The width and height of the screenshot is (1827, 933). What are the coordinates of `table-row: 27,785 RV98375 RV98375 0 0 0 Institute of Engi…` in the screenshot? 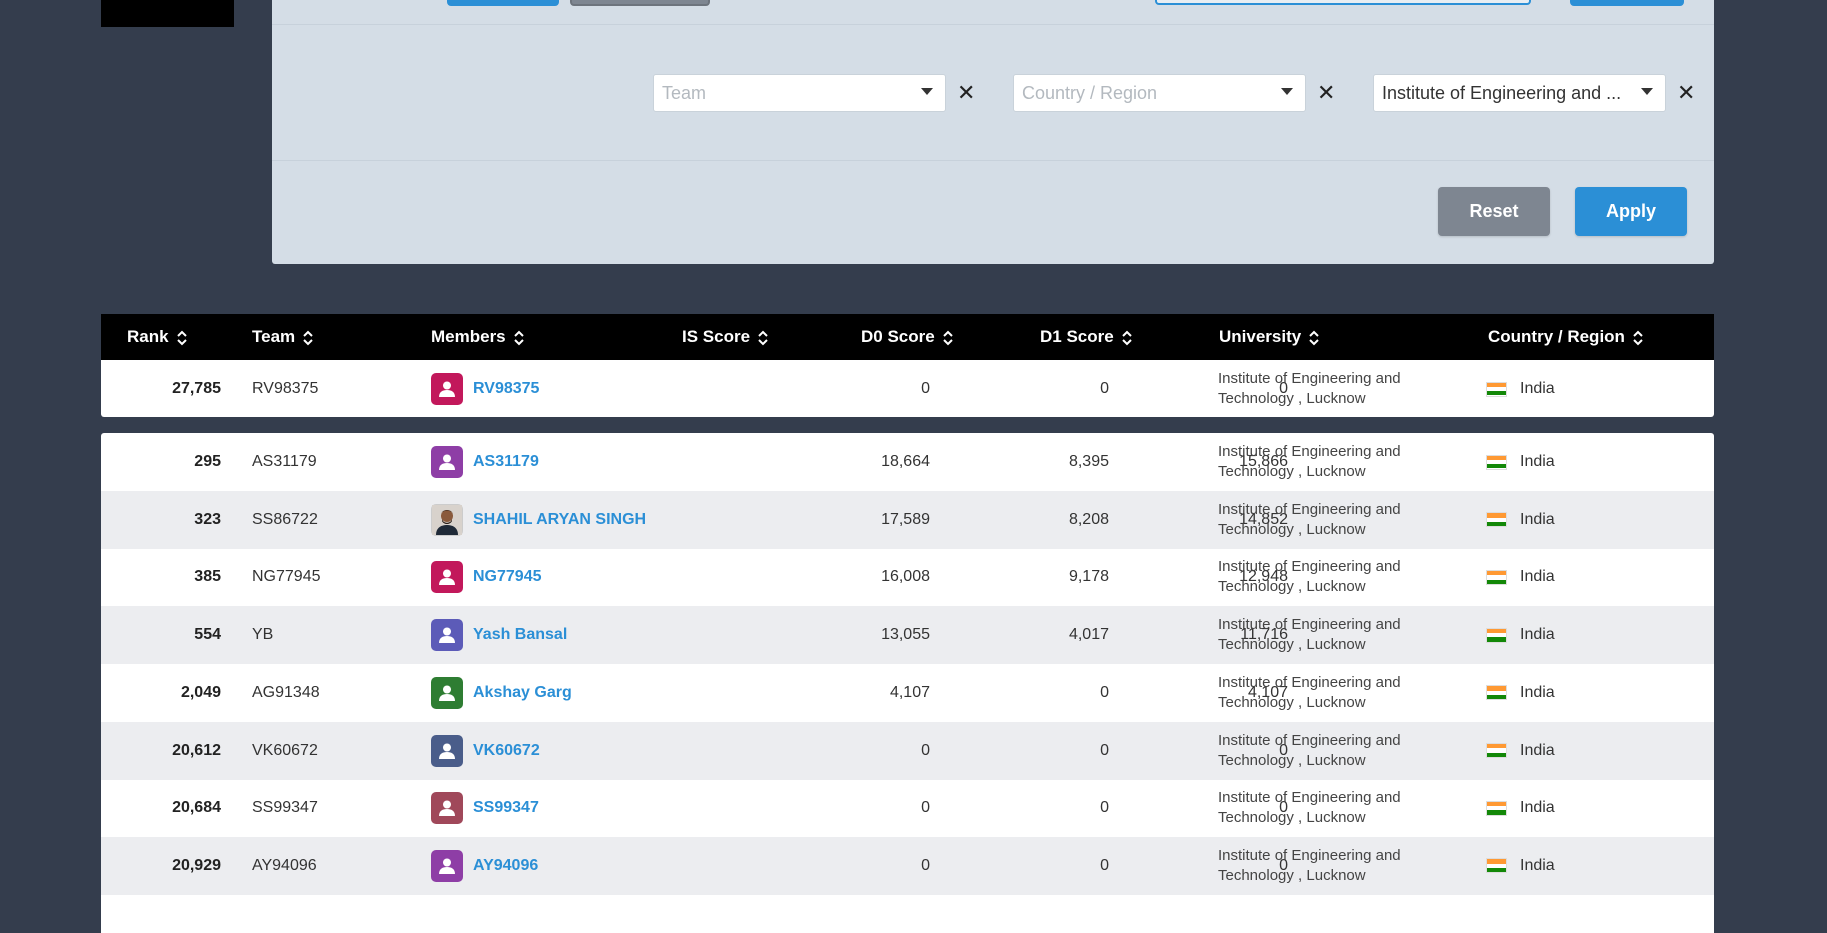 It's located at (907, 389).